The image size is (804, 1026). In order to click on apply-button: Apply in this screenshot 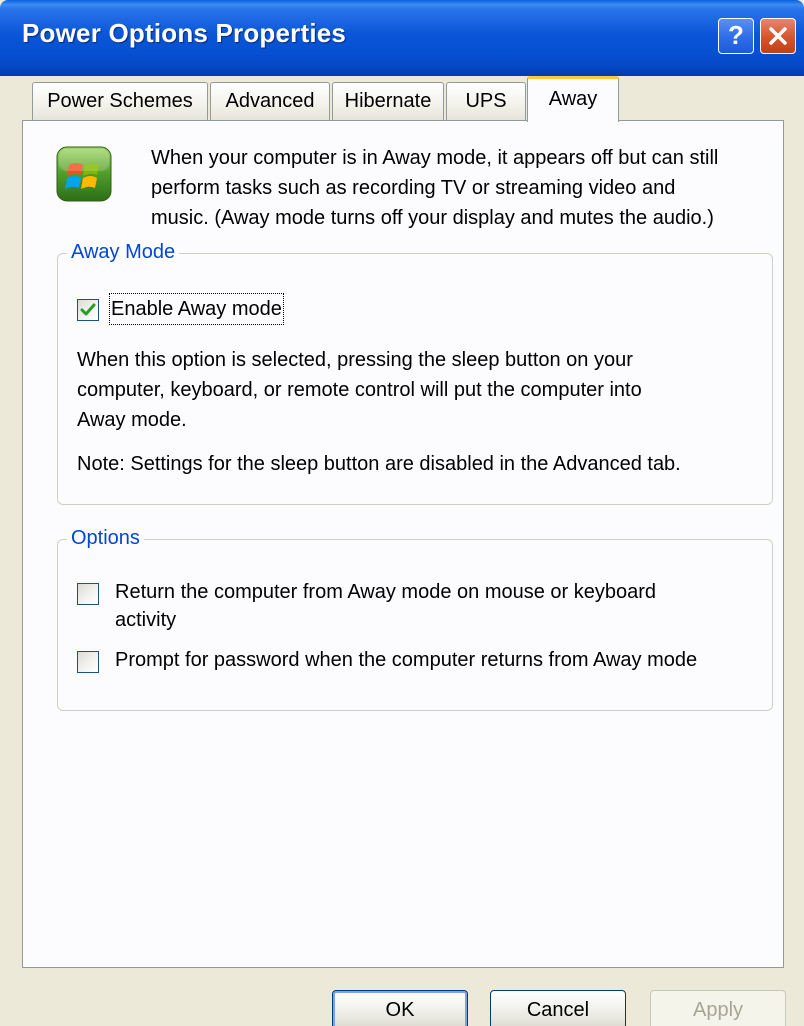, I will do `click(718, 1008)`.